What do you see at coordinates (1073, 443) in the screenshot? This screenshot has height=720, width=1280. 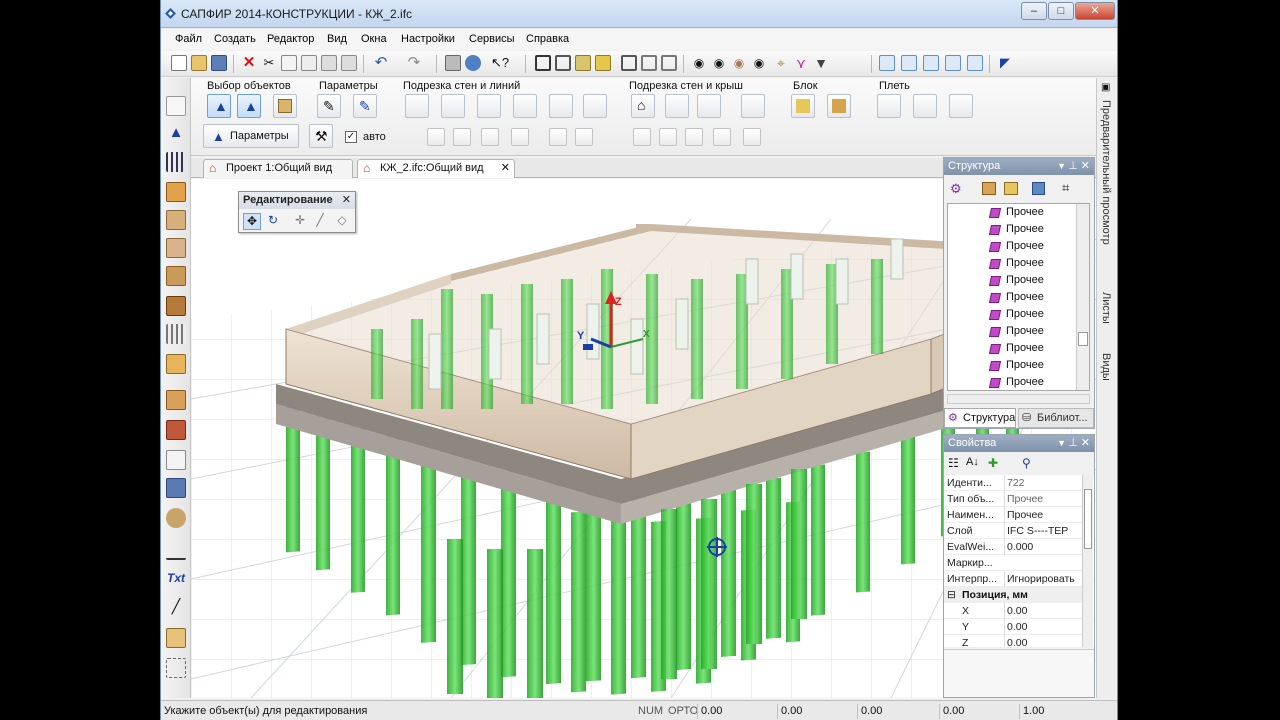 I see `props-pin-icon: ⊥` at bounding box center [1073, 443].